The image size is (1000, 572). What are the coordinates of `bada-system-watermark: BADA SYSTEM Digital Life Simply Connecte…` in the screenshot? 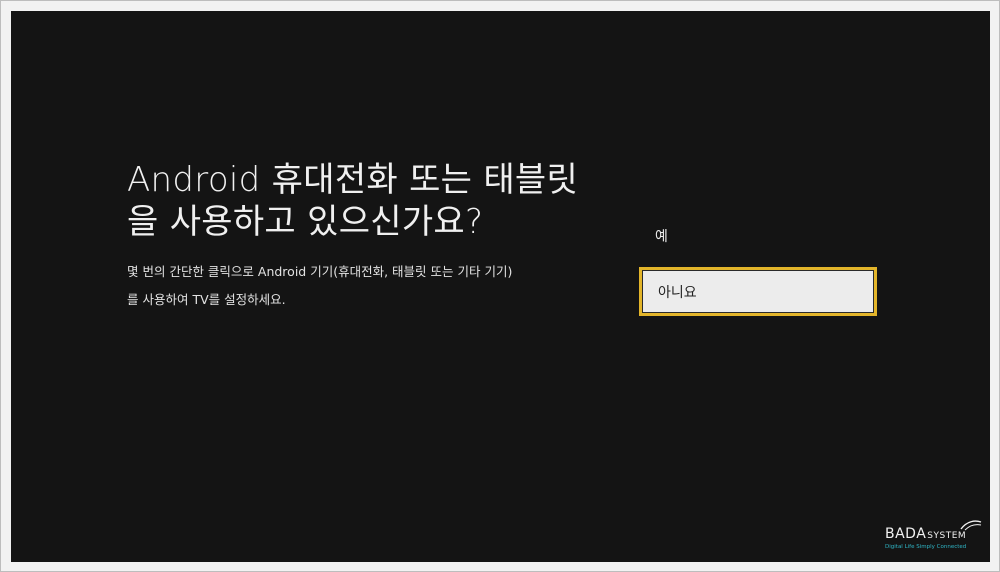 It's located at (935, 535).